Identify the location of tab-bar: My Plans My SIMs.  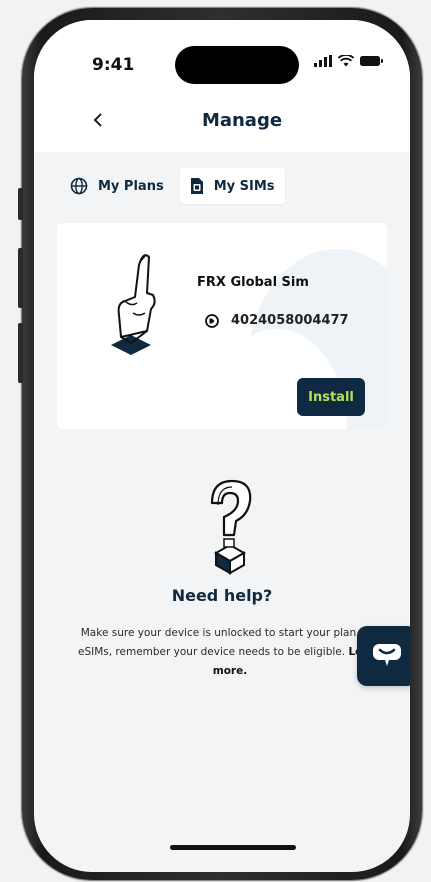
(172, 186).